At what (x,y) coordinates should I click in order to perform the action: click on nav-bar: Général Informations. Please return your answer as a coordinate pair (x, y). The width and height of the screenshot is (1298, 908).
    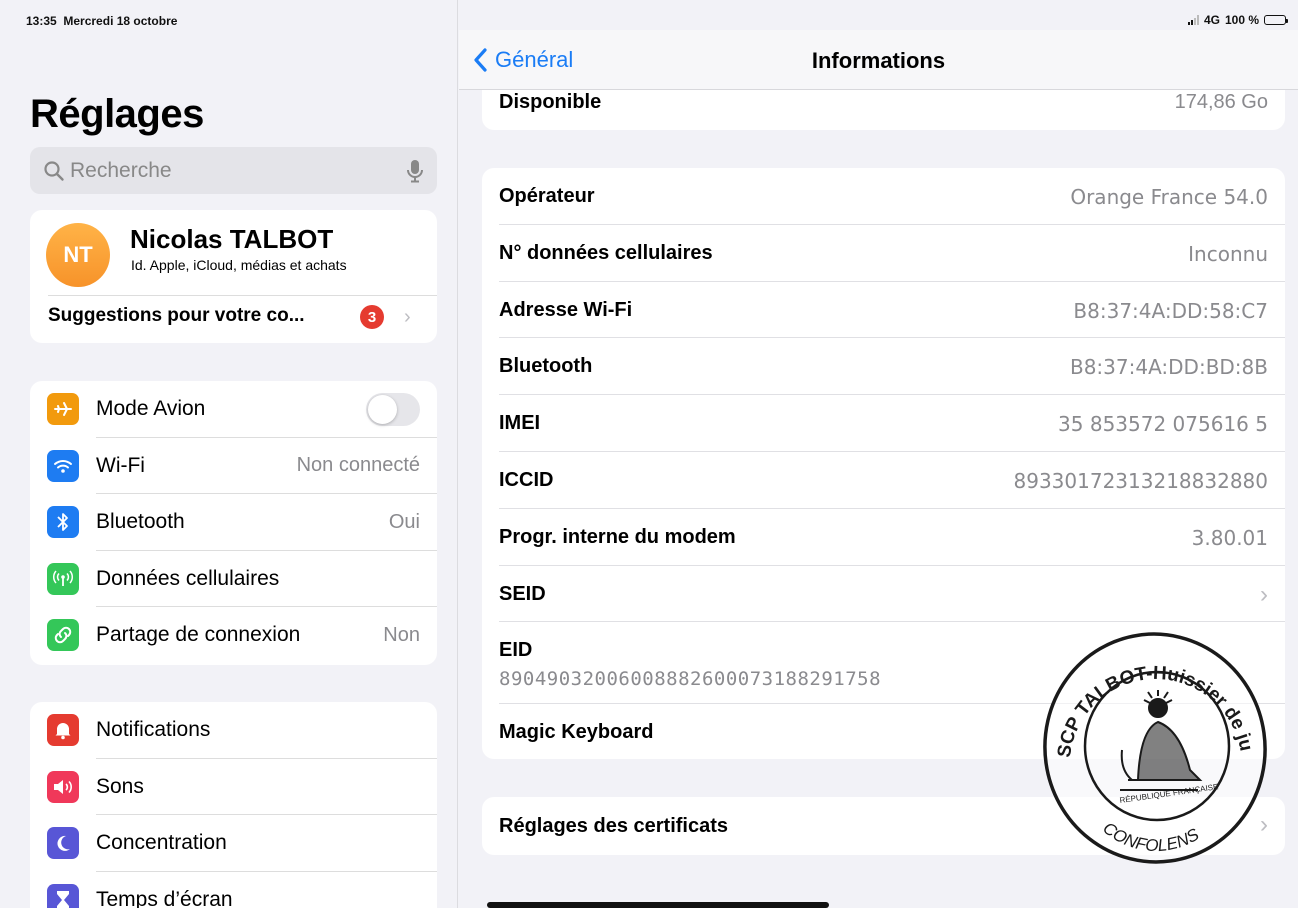
    Looking at the image, I should click on (878, 60).